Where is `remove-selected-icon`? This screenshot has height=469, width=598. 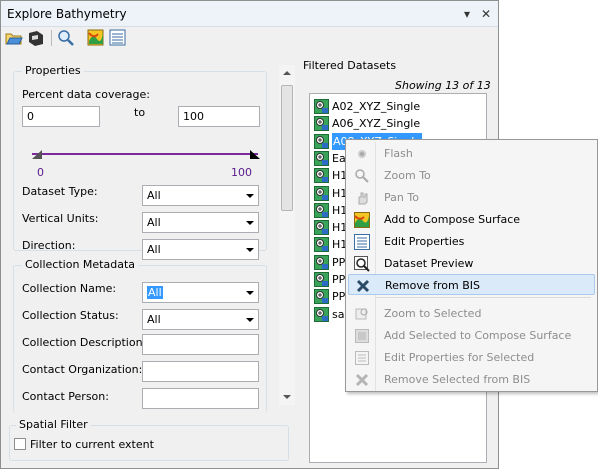
remove-selected-icon is located at coordinates (362, 380).